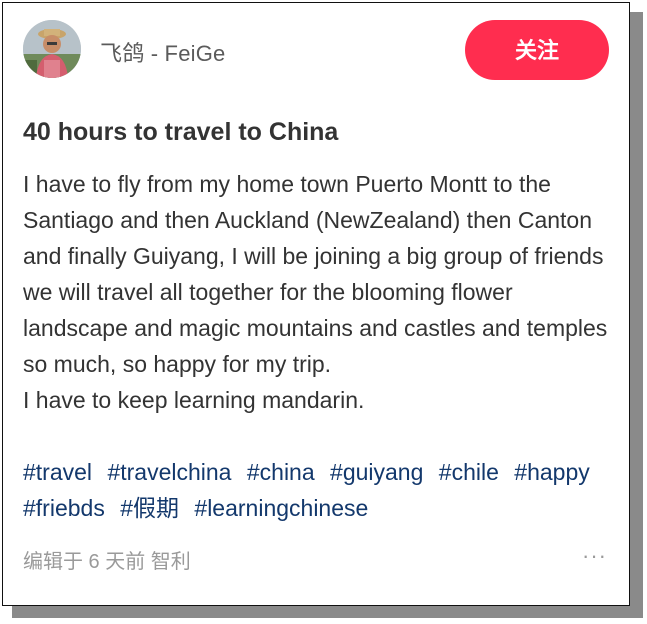 The image size is (647, 624). I want to click on follow-button: 关注, so click(537, 50).